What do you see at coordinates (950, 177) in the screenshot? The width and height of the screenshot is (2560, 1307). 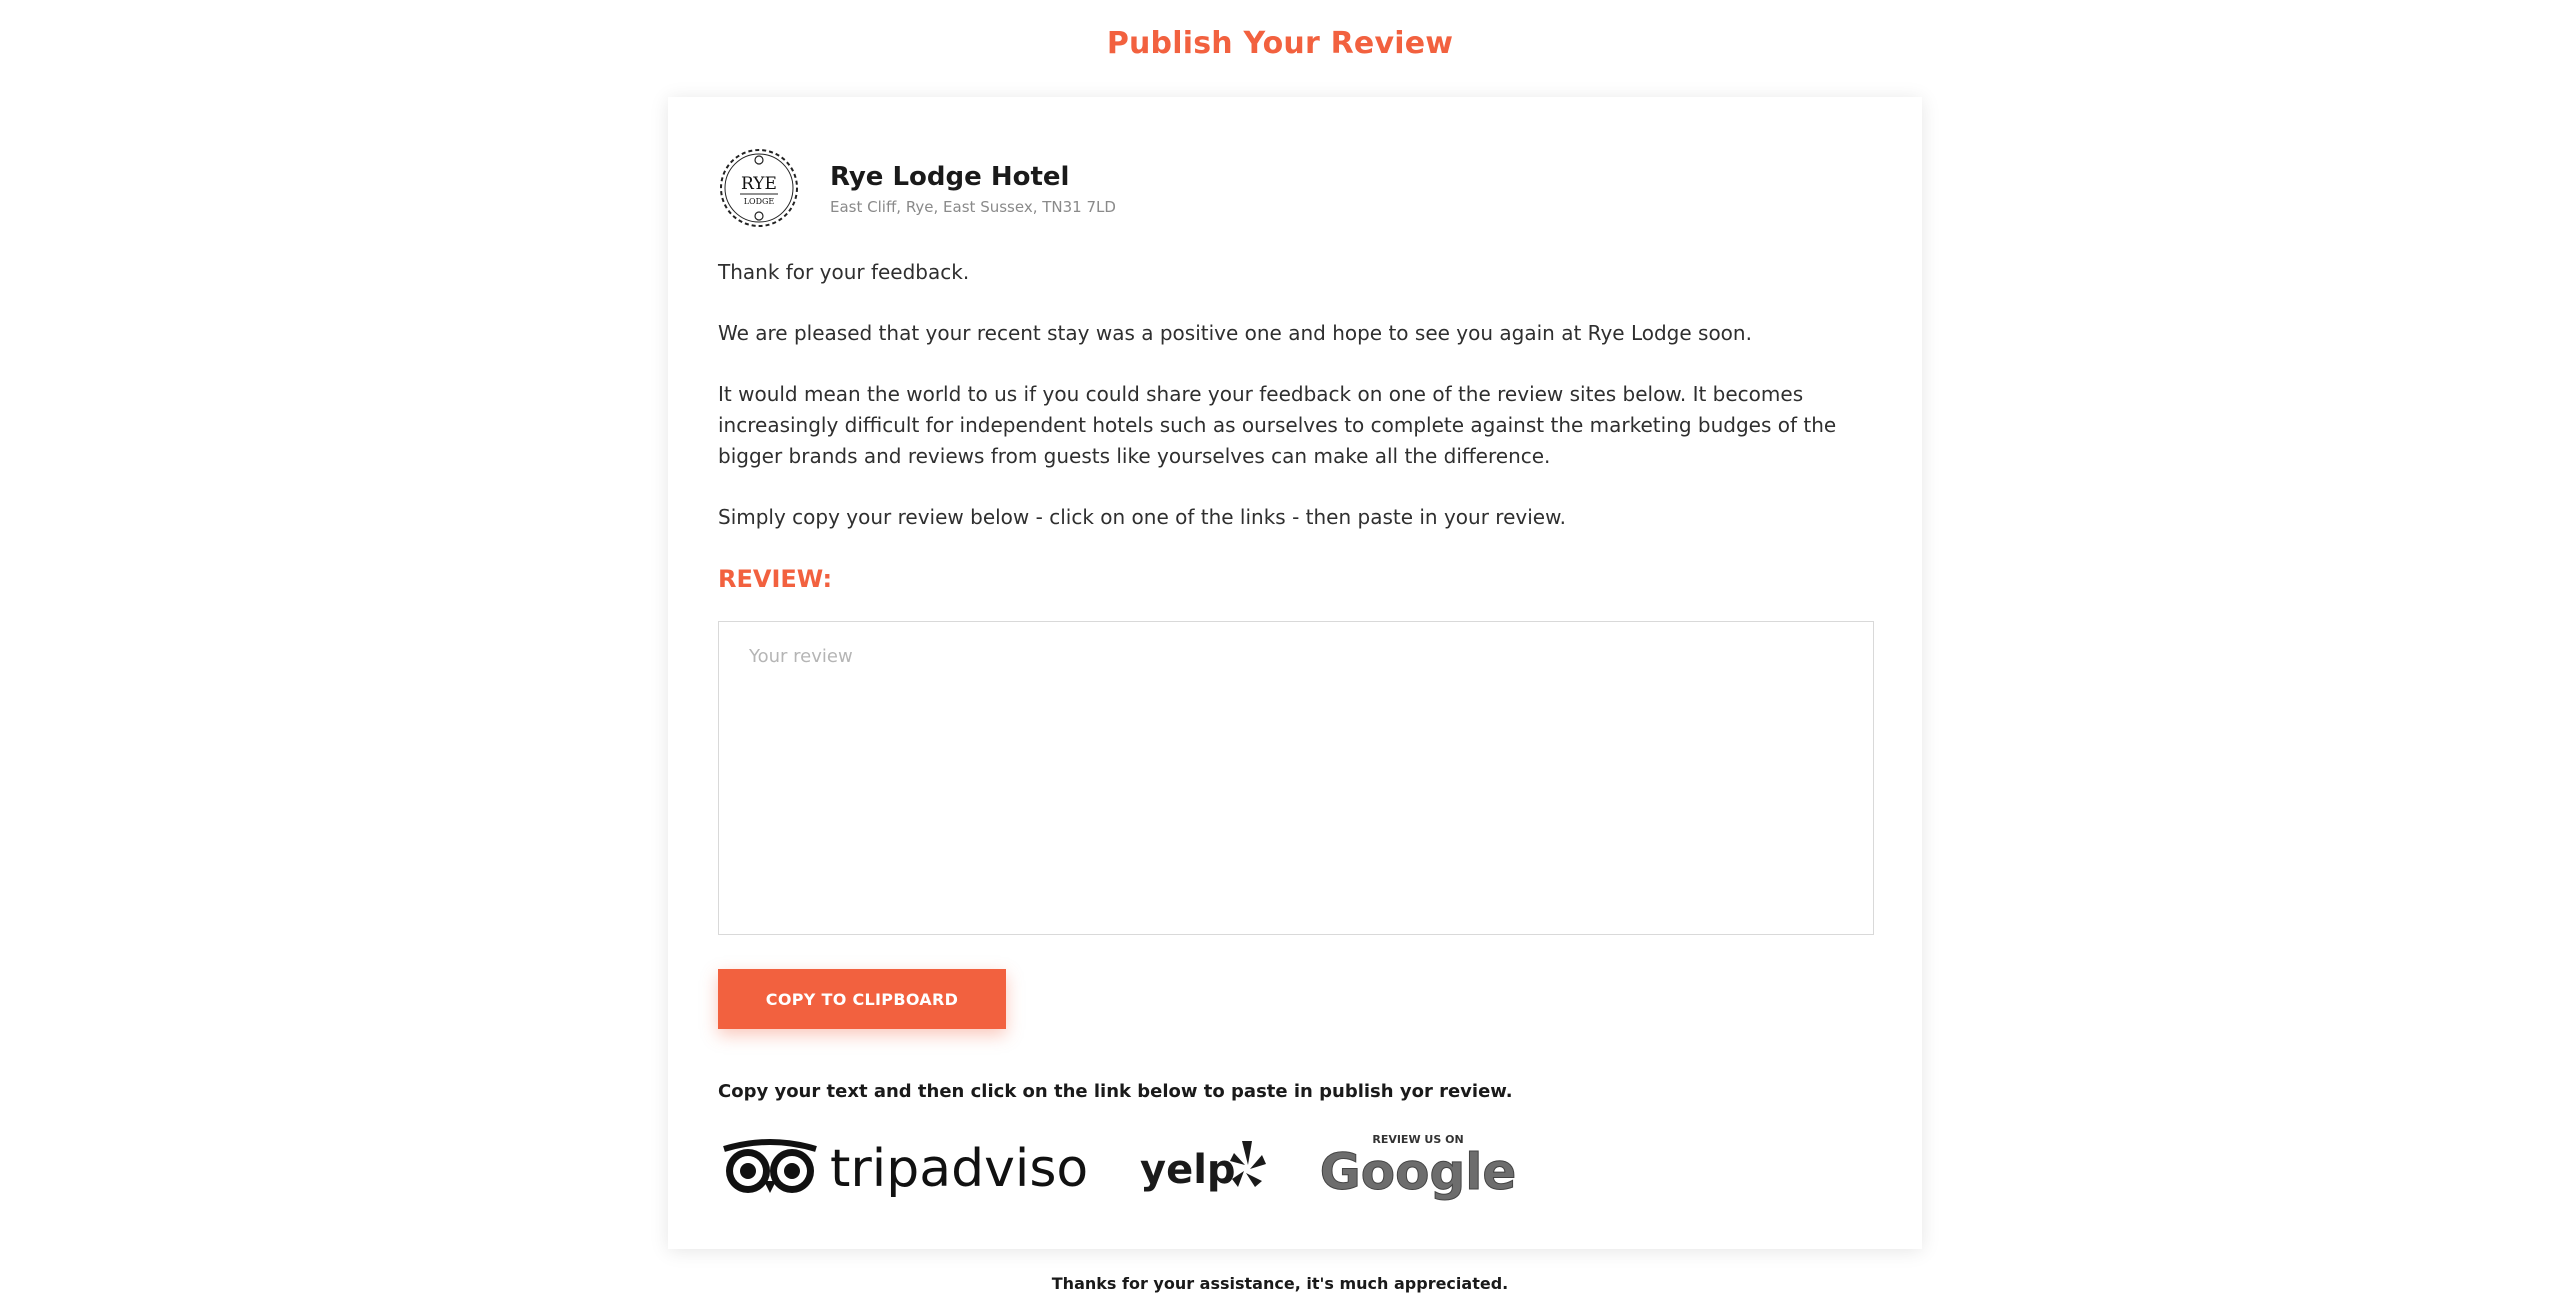 I see `hotel-name: Rye Lodge Hotel` at bounding box center [950, 177].